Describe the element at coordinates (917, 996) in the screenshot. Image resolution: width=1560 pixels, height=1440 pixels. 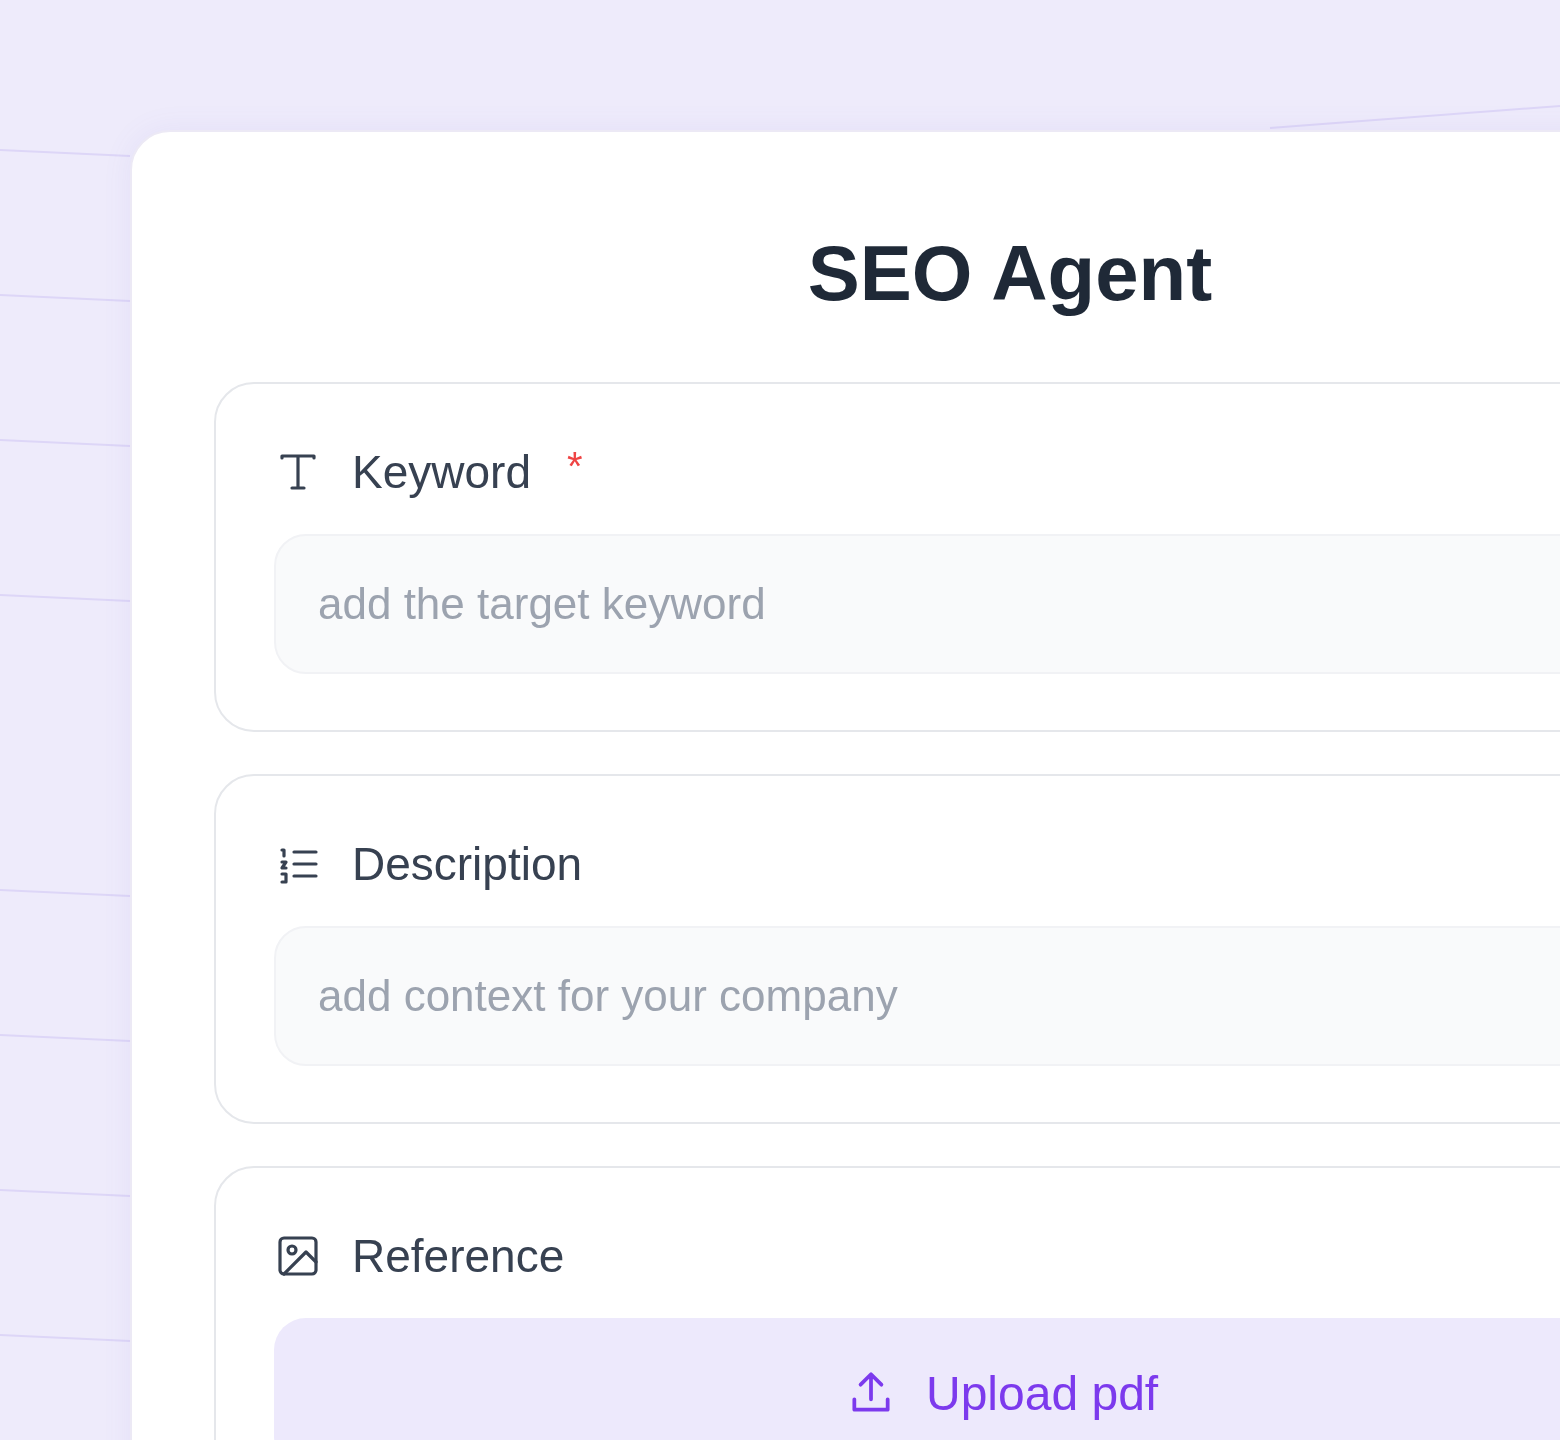
I see `input-field: add context for your company` at that location.